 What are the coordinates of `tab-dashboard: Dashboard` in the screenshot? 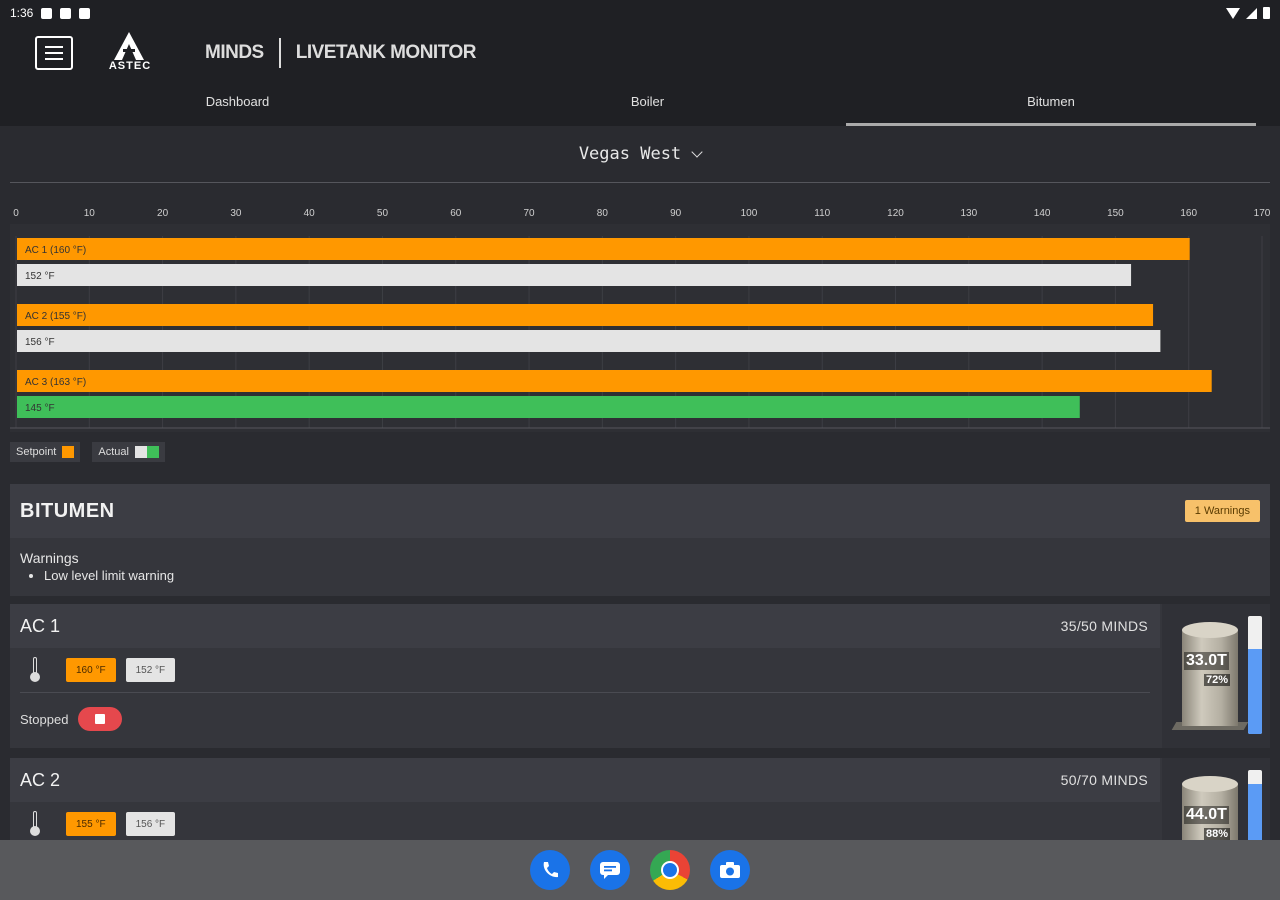 It's located at (237, 106).